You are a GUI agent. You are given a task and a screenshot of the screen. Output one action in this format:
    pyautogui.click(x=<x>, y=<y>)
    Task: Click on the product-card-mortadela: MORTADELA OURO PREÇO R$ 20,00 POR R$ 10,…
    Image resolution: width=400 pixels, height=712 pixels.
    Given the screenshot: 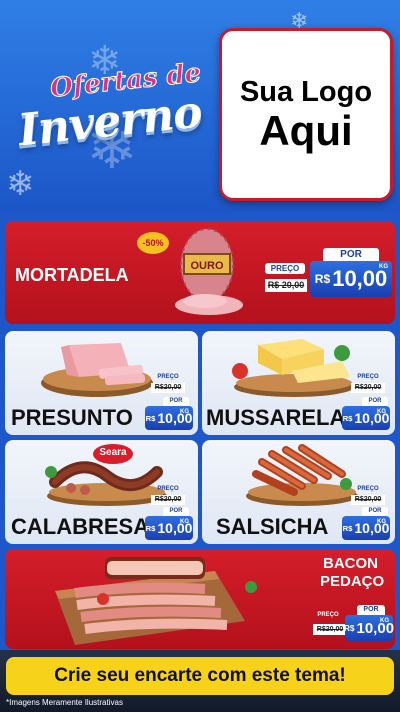 What is the action you would take?
    pyautogui.click(x=200, y=272)
    